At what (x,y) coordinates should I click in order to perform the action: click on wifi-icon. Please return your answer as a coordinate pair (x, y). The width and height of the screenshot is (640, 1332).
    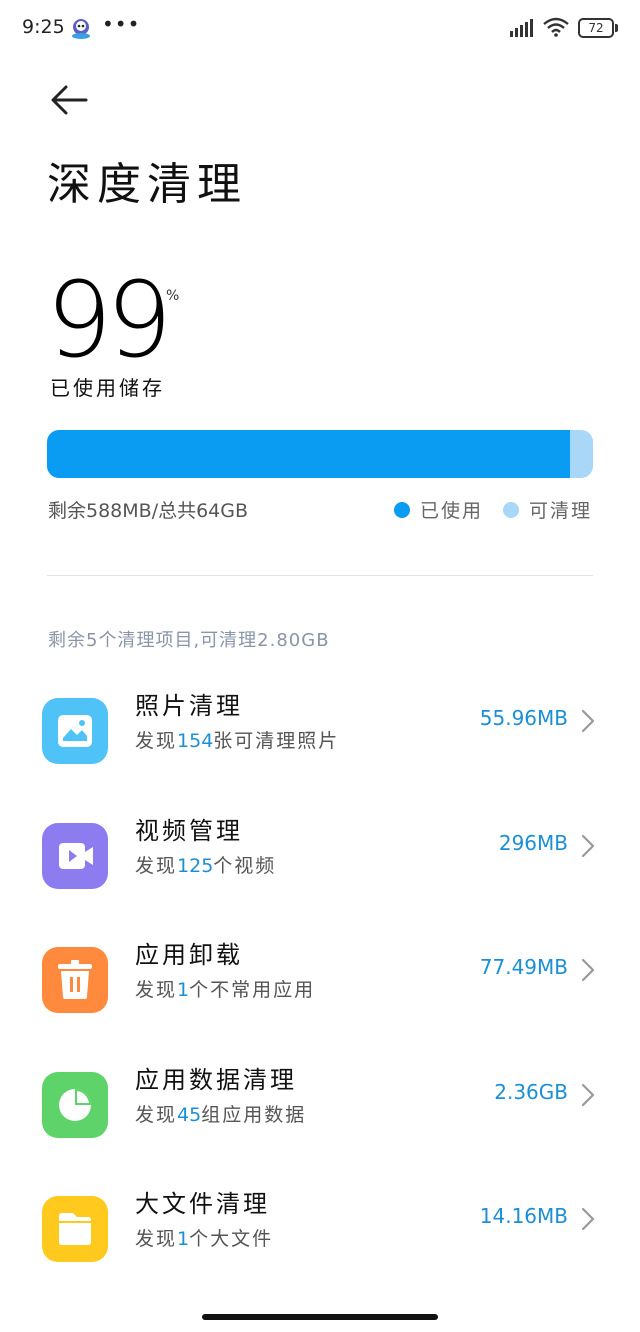
    Looking at the image, I should click on (556, 27).